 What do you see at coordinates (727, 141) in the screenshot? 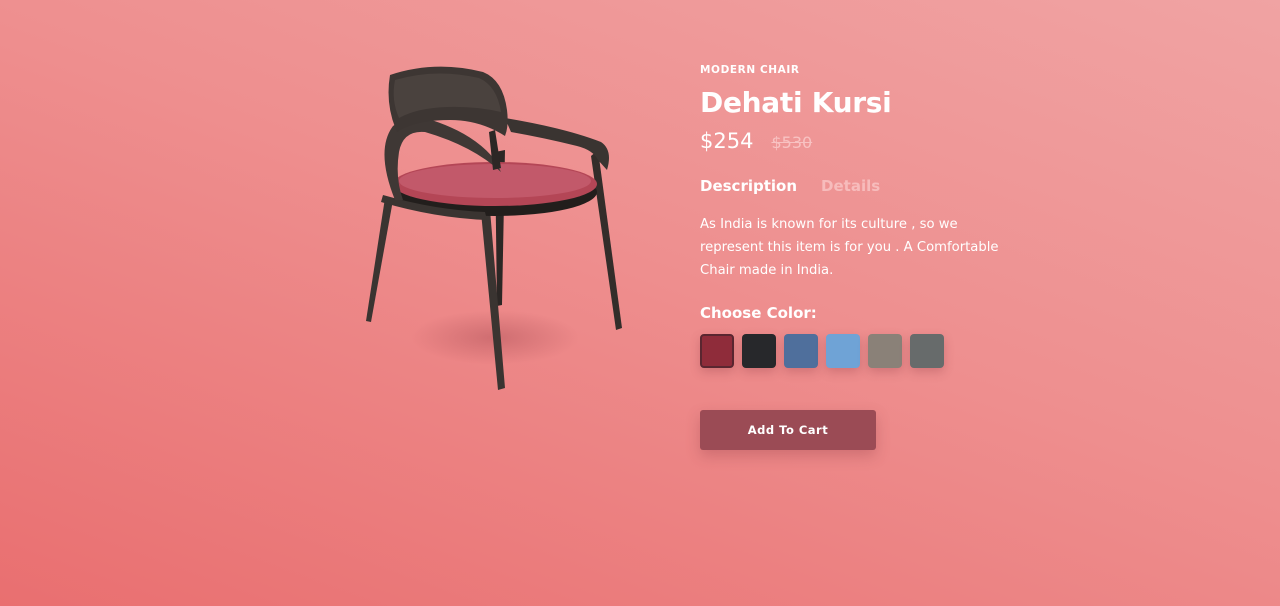
I see `current-price: $254` at bounding box center [727, 141].